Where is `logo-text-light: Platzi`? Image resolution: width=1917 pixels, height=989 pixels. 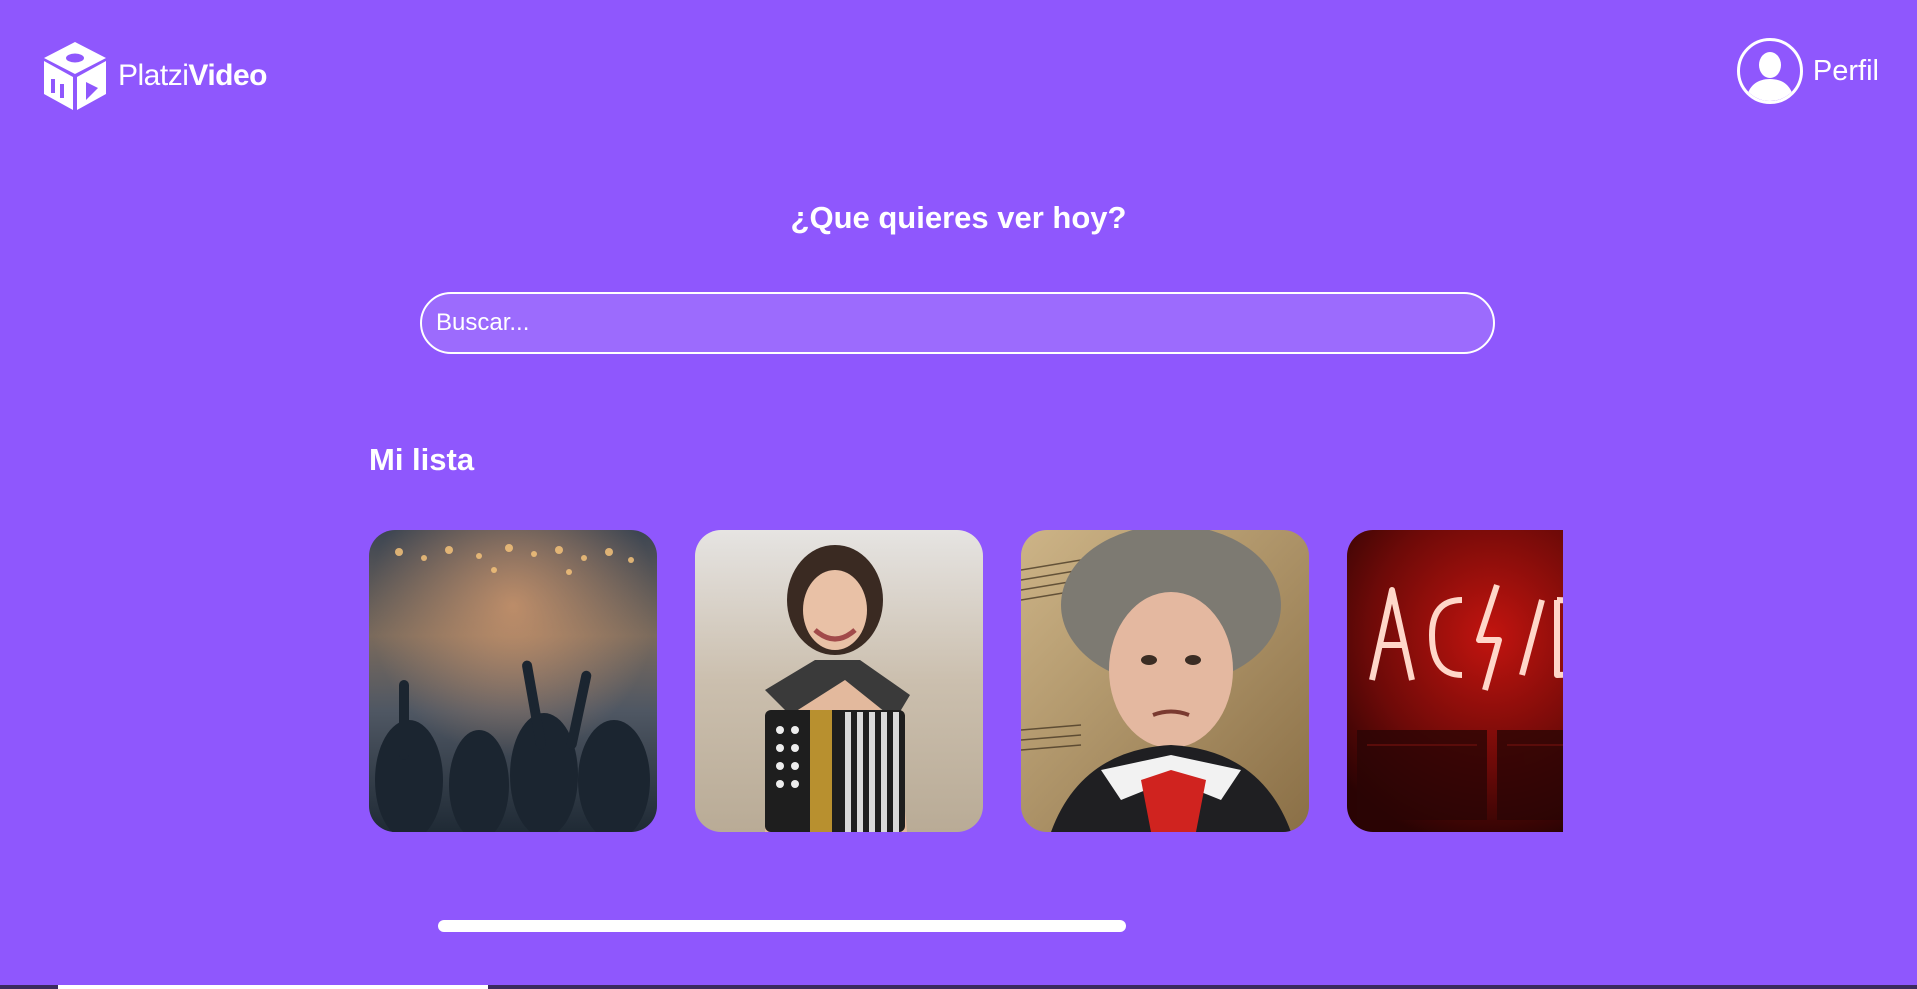
logo-text-light: Platzi is located at coordinates (153, 75).